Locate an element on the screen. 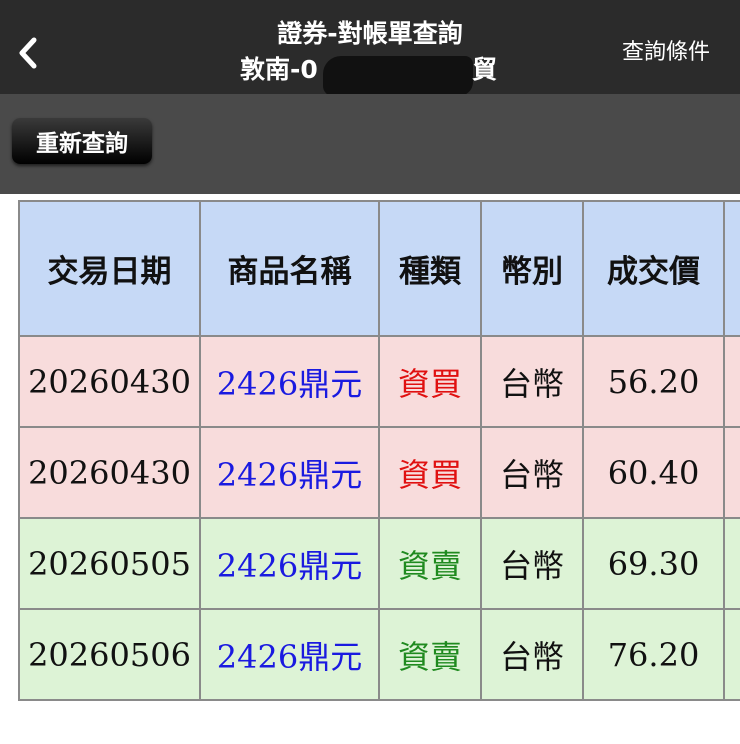  table-row: 20260430 2426鼎元 資買 台幣 60.40 is located at coordinates (379, 472).